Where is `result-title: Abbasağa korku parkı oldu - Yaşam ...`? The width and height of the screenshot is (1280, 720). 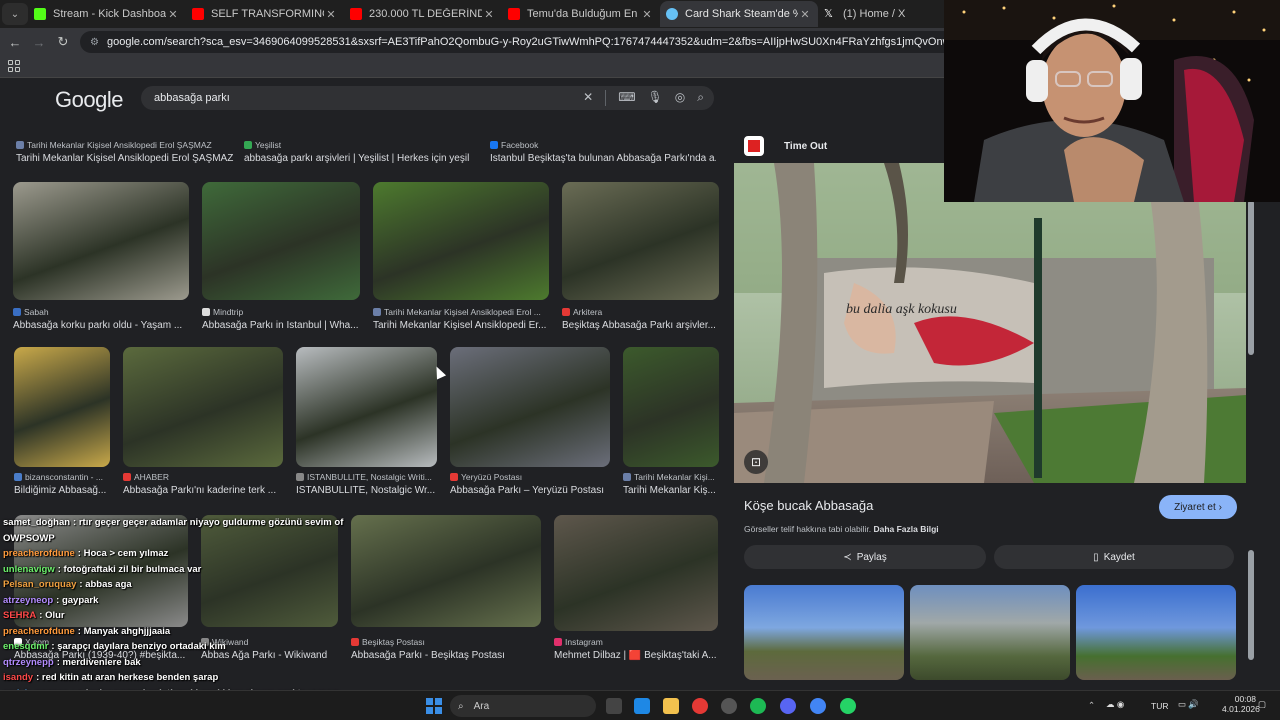
result-title: Abbasağa korku parkı oldu - Yaşam ... is located at coordinates (107, 325).